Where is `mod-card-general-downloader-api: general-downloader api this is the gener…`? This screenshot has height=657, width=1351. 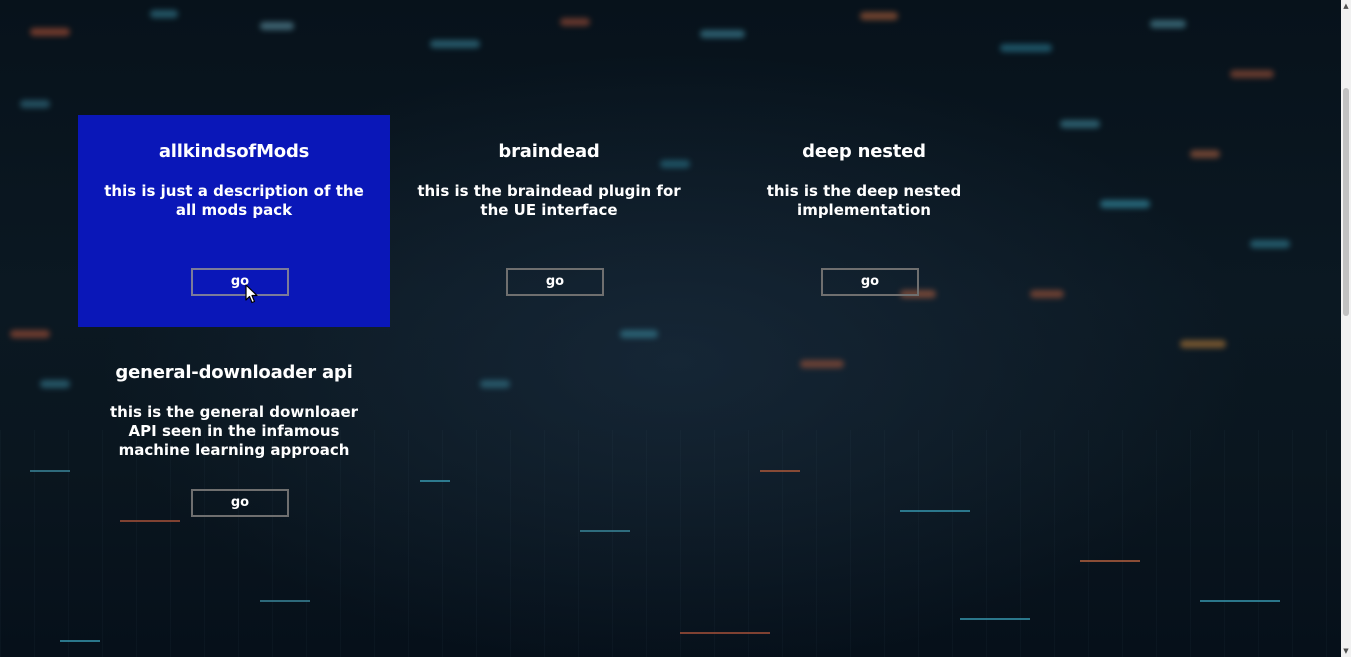
mod-card-general-downloader-api: general-downloader api this is the gener… is located at coordinates (234, 442).